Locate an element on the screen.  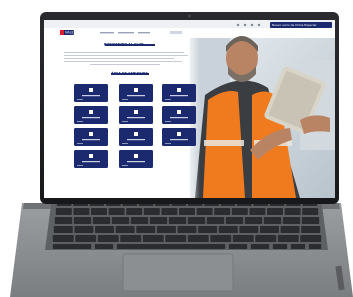
webcam is located at coordinates (189, 16).